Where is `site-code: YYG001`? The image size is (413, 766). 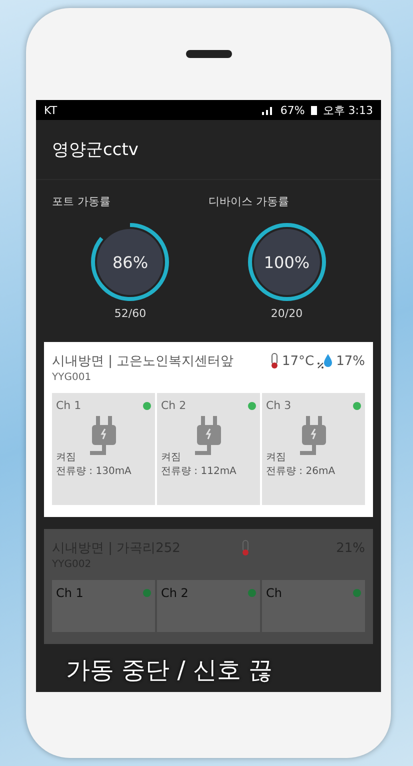
site-code: YYG001 is located at coordinates (72, 377).